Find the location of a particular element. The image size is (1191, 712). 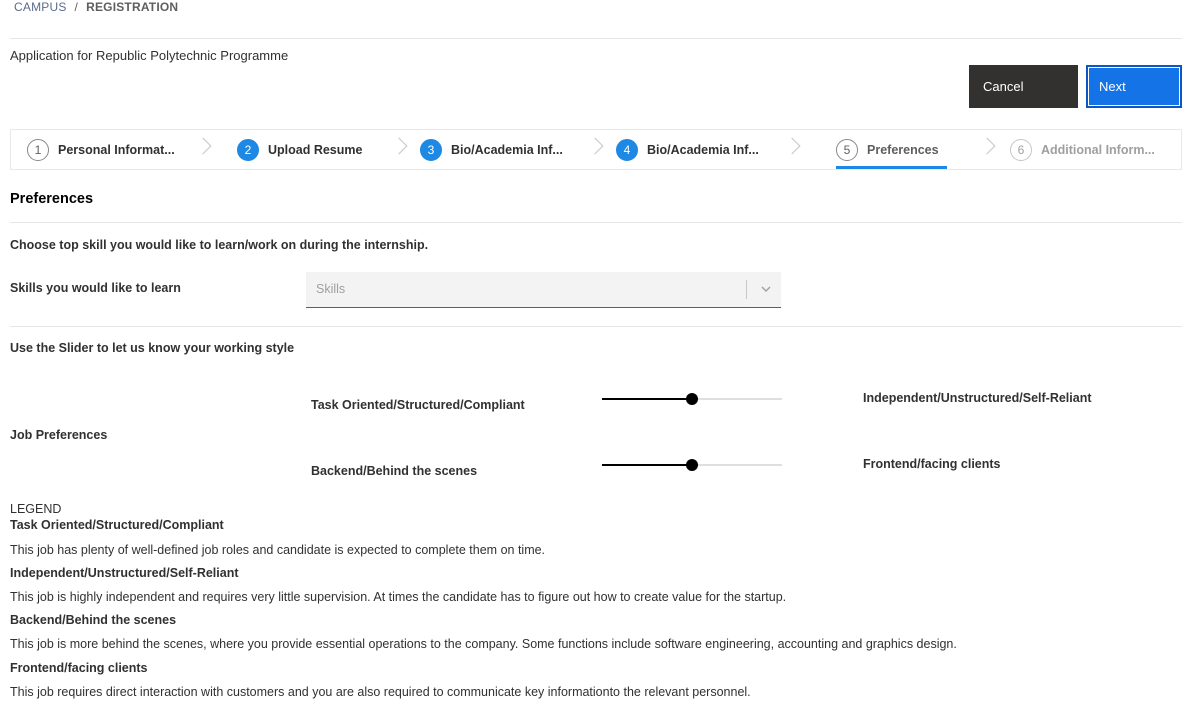

legend-term: Frontend/facing clients is located at coordinates (79, 668).